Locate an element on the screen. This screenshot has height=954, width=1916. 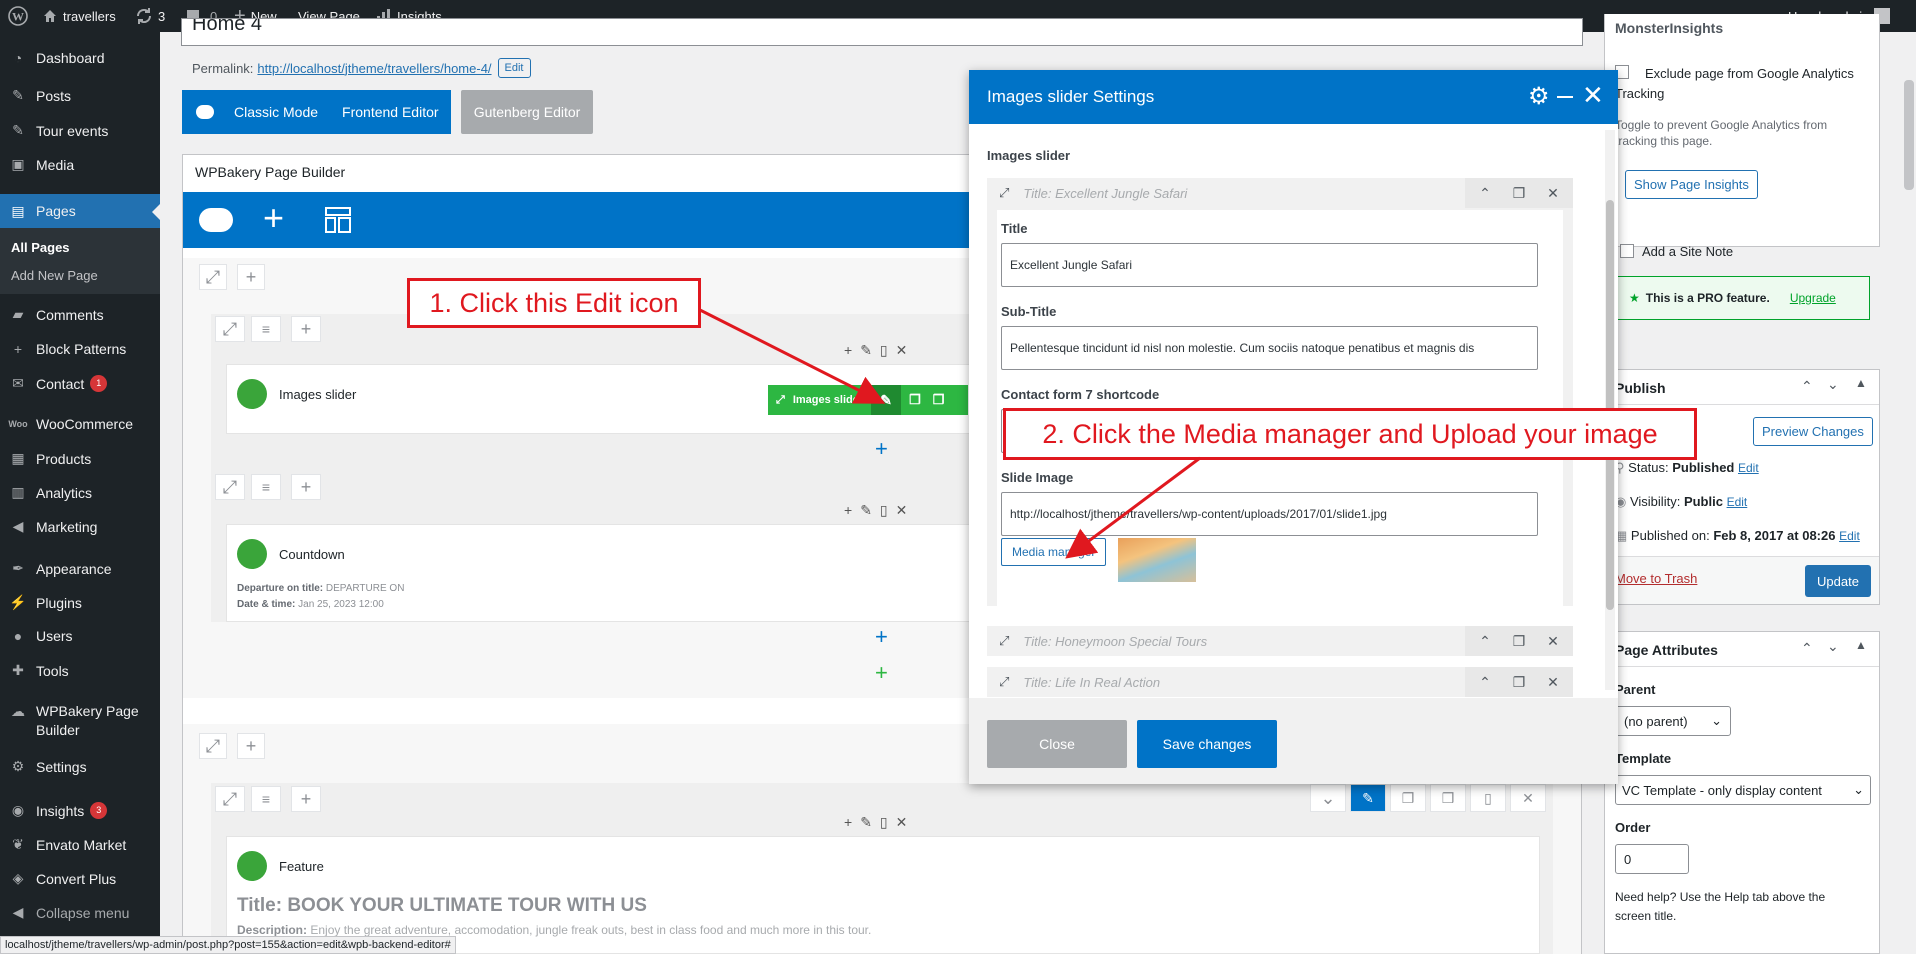
post-title-input: Home 4 is located at coordinates (882, 32).